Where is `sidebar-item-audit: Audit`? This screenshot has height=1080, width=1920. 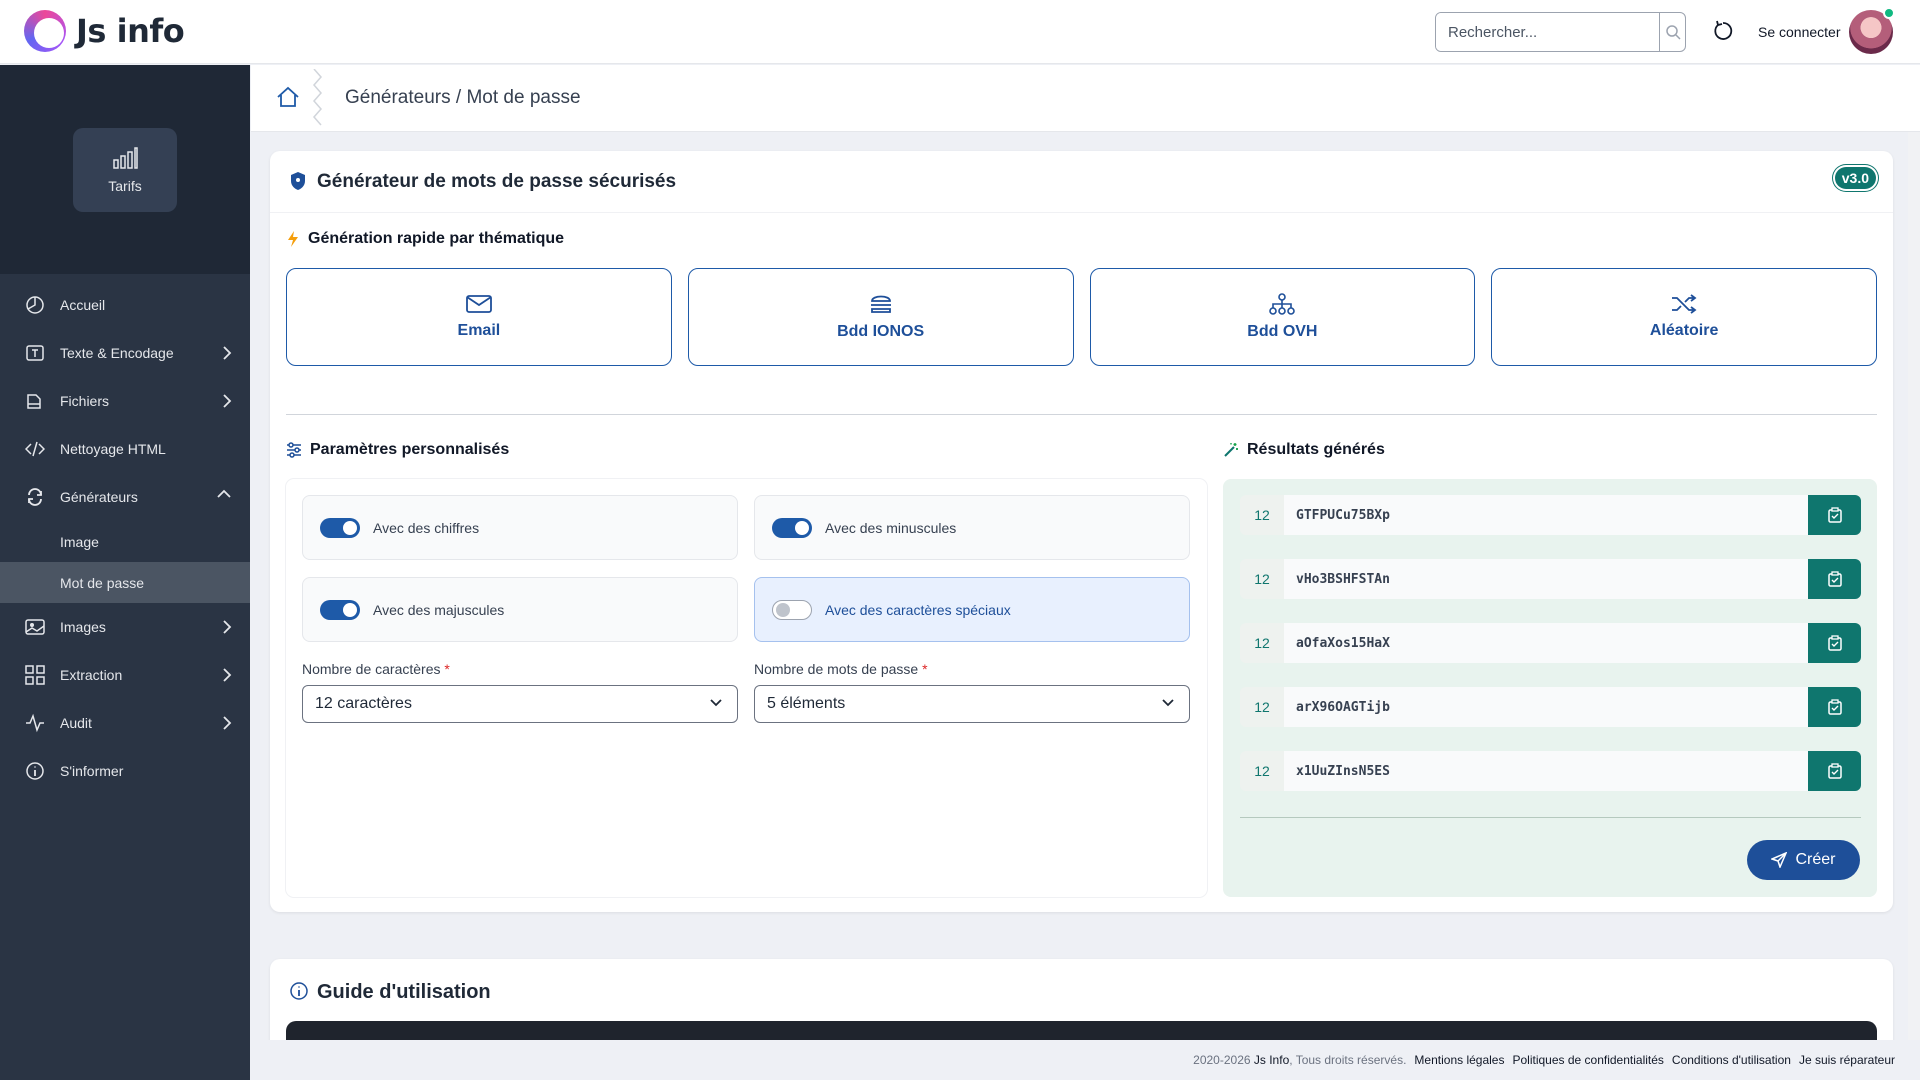 sidebar-item-audit: Audit is located at coordinates (125, 723).